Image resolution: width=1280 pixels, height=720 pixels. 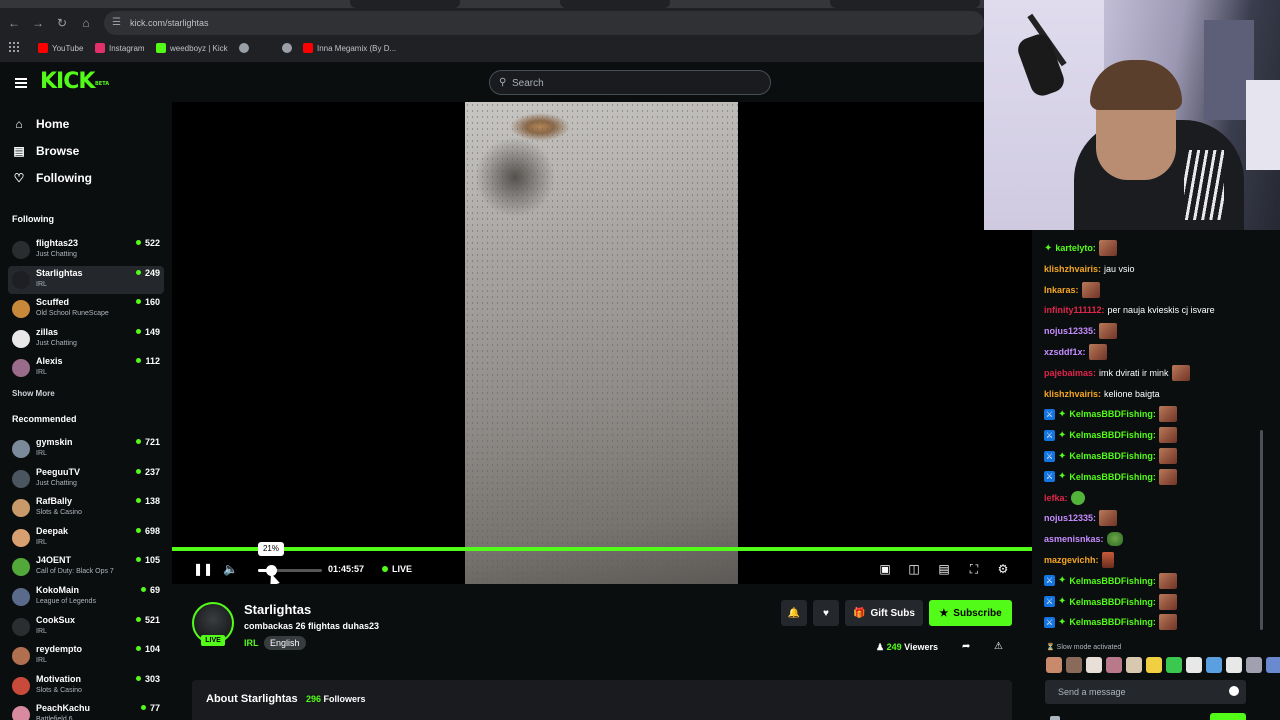 I want to click on channel-category: IRL, so click(x=41, y=284).